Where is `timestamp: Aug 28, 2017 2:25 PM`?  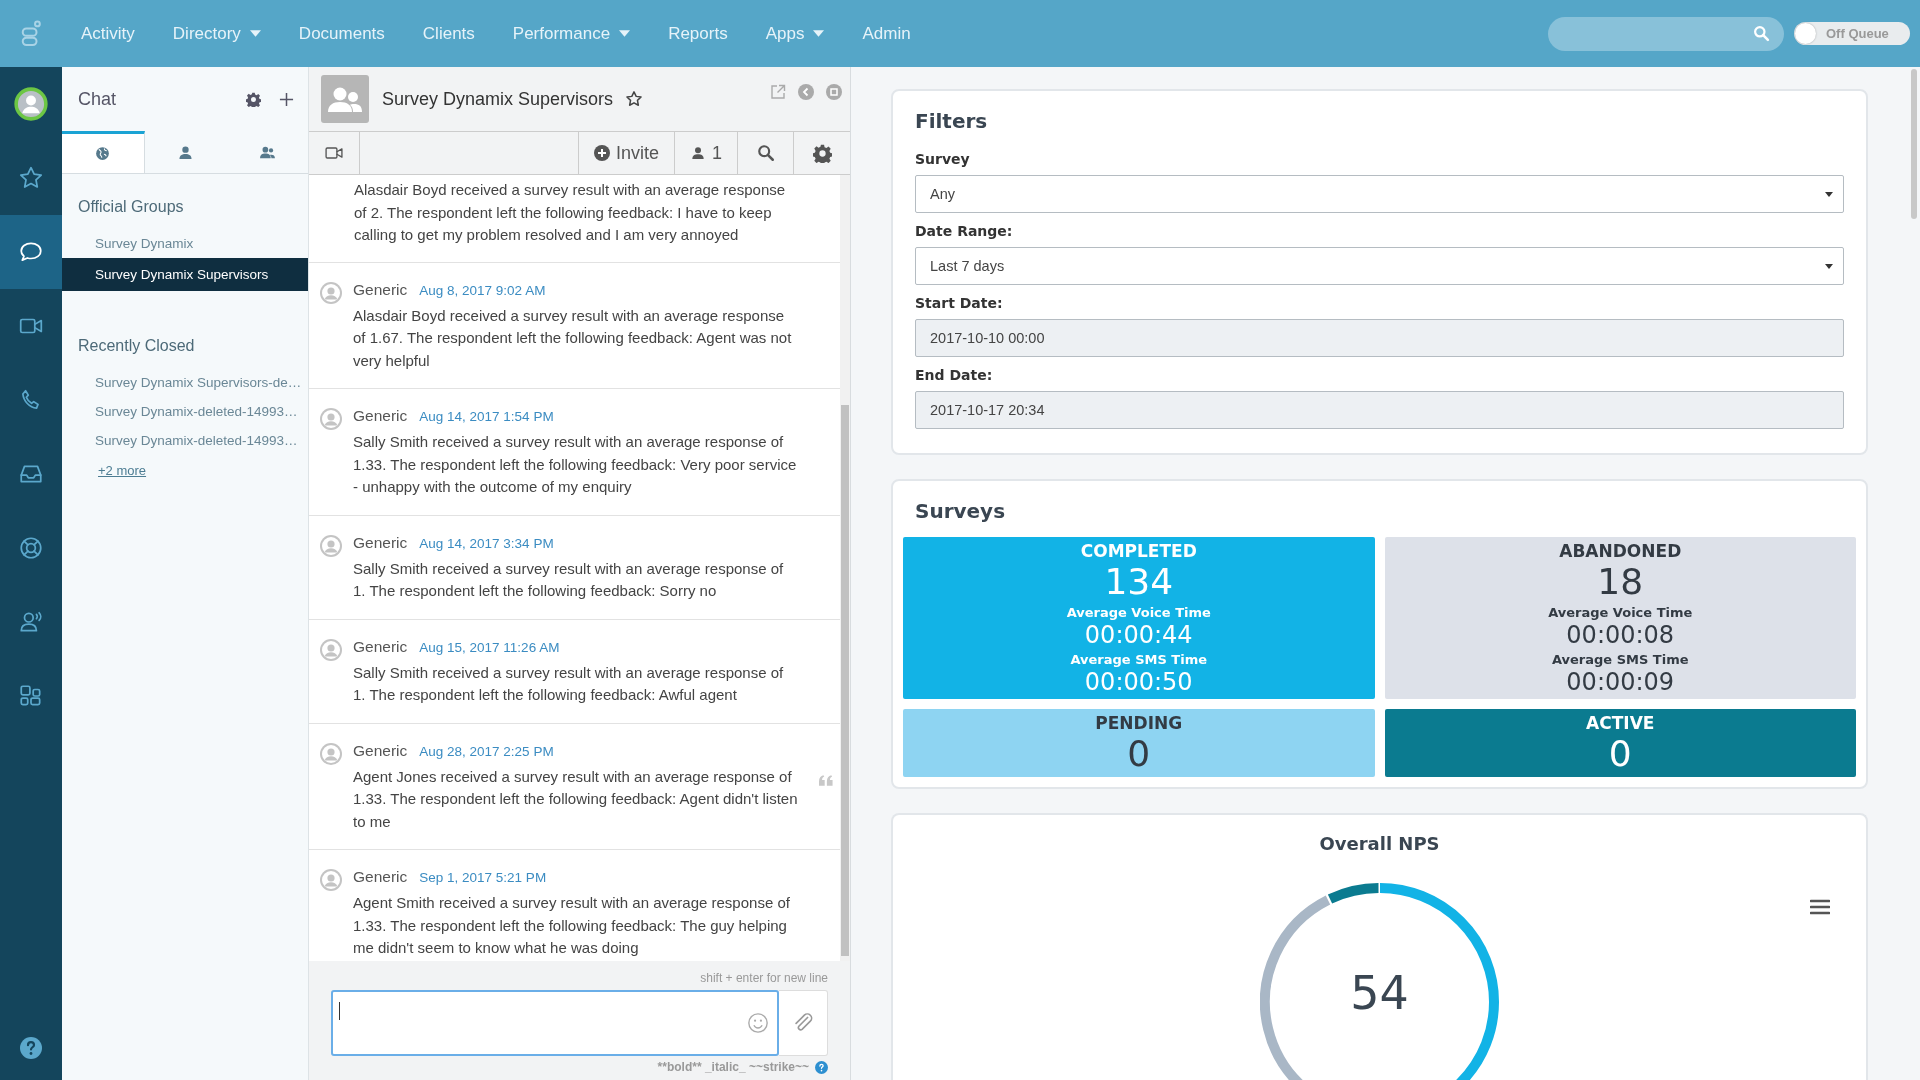
timestamp: Aug 28, 2017 2:25 PM is located at coordinates (486, 751).